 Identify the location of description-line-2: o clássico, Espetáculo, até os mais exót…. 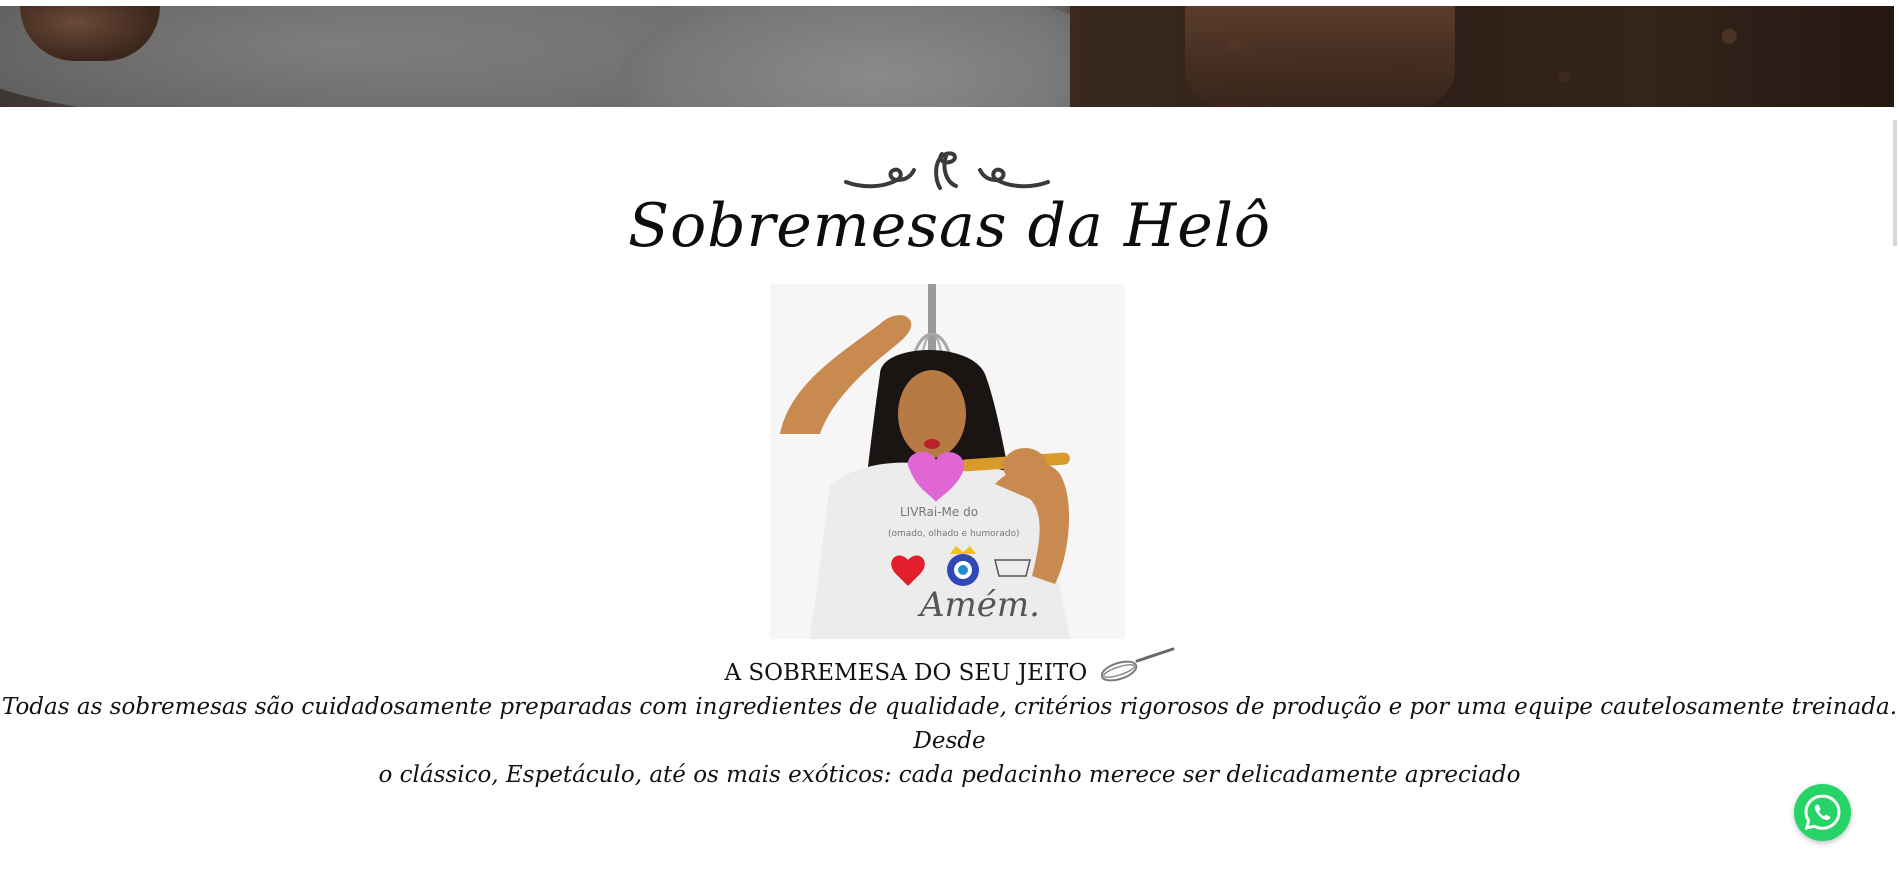
(949, 775).